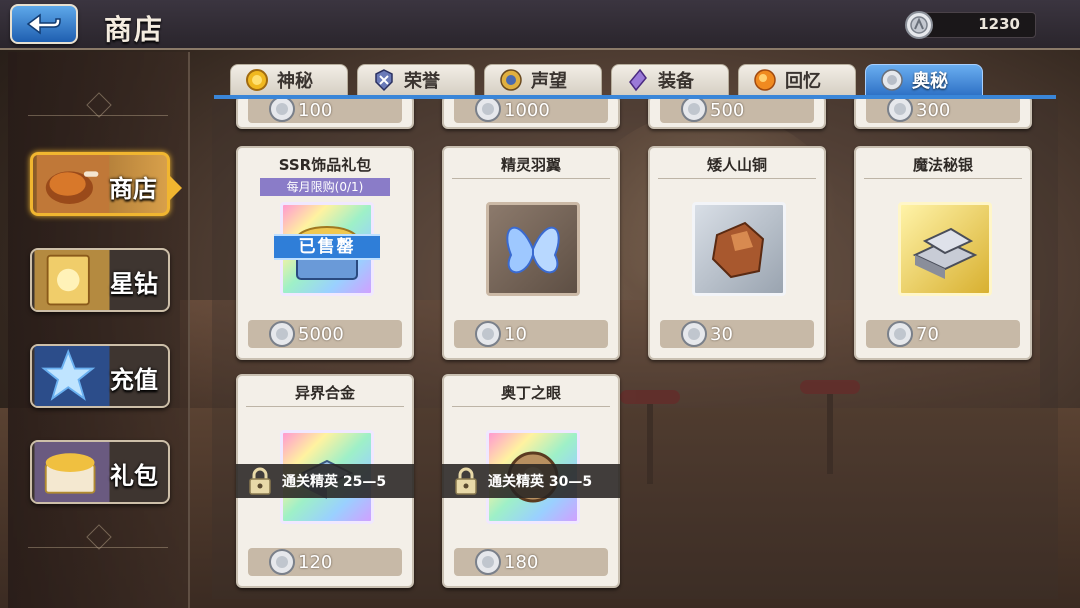 The image size is (1080, 608). I want to click on item-name: SSR饰品礼包, so click(325, 165).